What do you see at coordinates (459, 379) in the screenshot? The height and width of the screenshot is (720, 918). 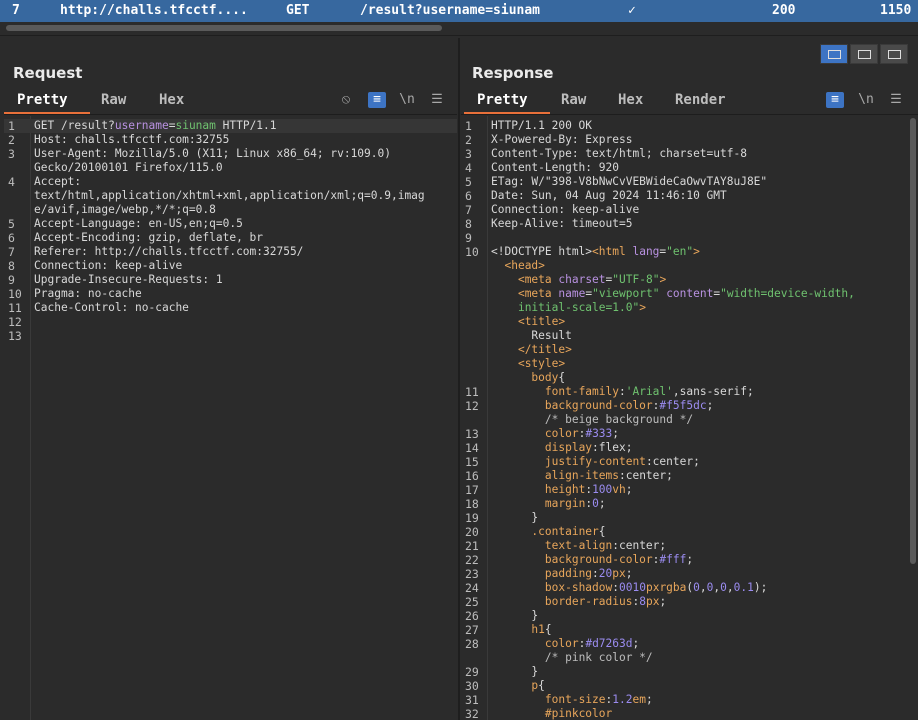 I see `pane-divider` at bounding box center [459, 379].